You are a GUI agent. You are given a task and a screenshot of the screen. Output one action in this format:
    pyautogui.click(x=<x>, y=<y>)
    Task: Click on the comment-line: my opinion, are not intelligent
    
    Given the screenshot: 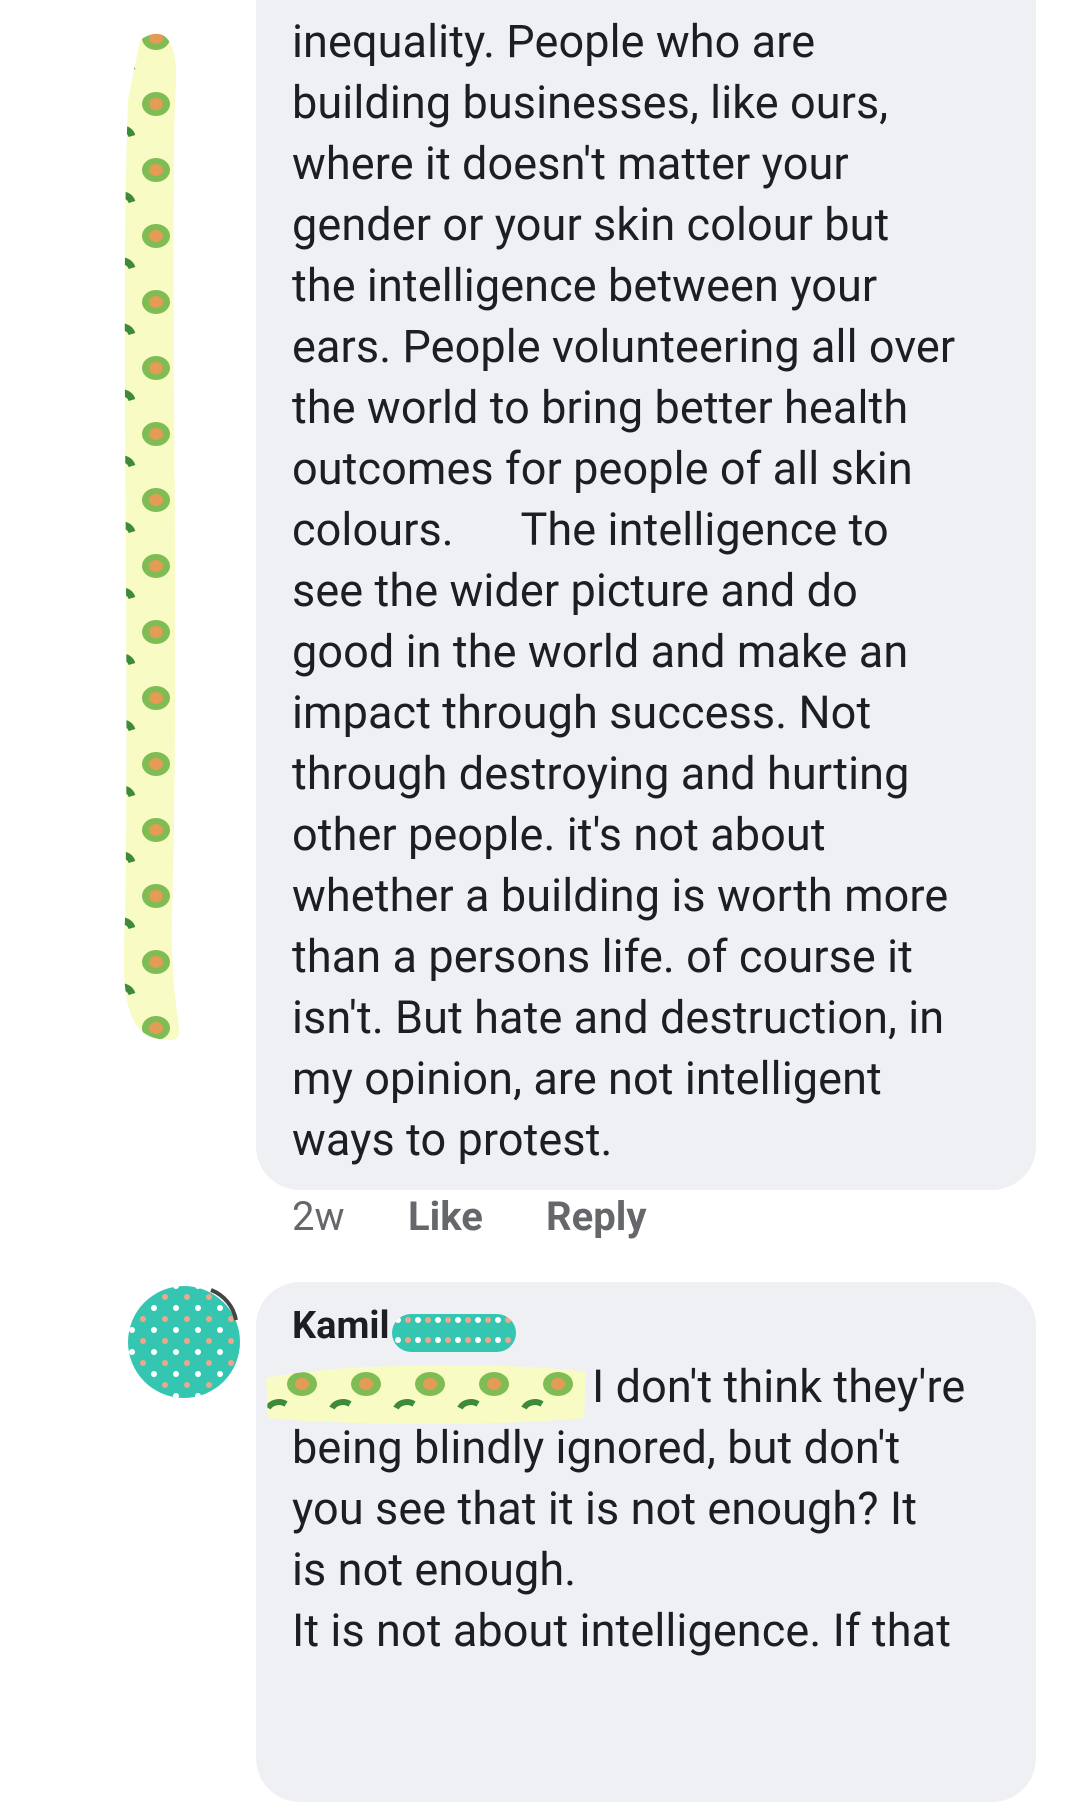 What is the action you would take?
    pyautogui.click(x=587, y=1078)
    